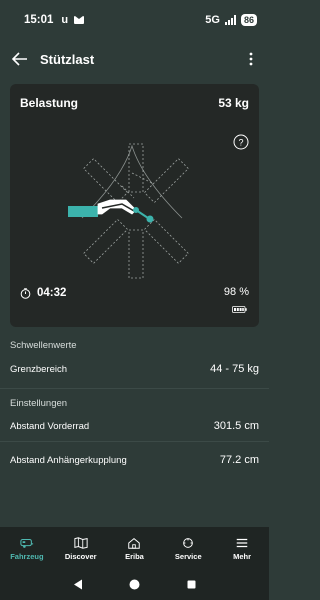  What do you see at coordinates (81, 542) in the screenshot?
I see `map-icon` at bounding box center [81, 542].